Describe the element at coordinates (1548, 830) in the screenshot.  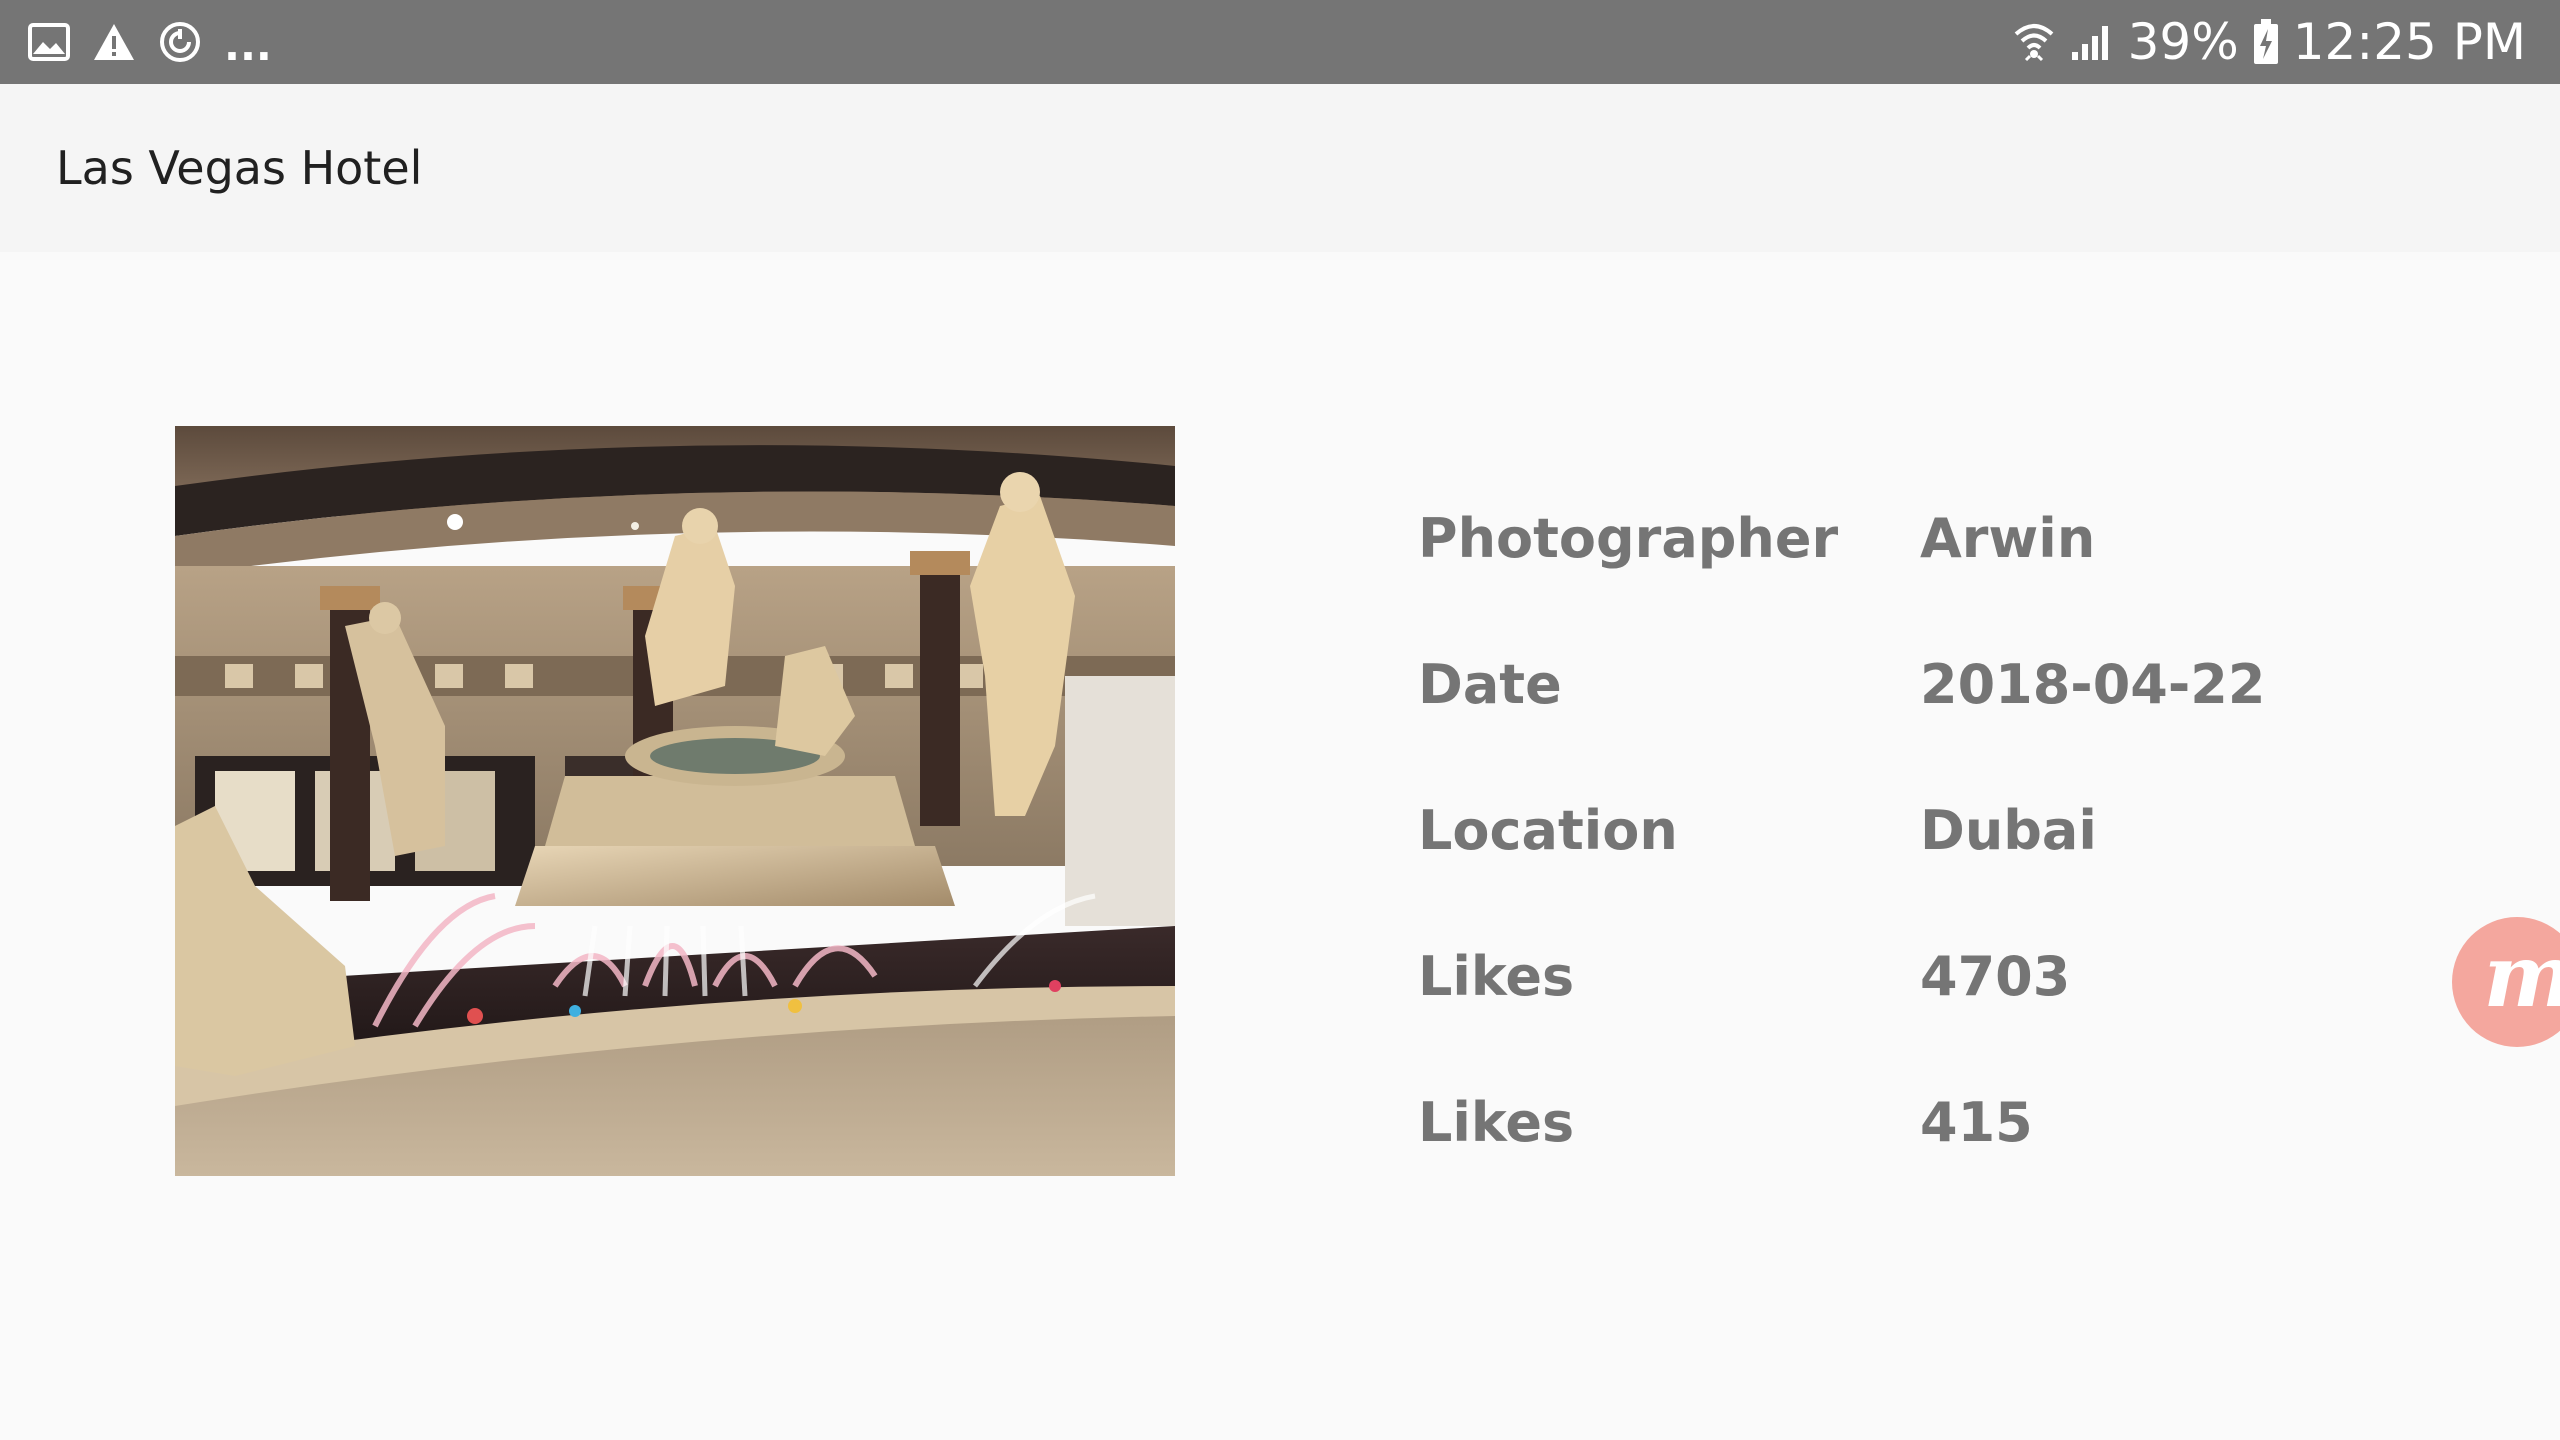
I see `detail-label: Location` at that location.